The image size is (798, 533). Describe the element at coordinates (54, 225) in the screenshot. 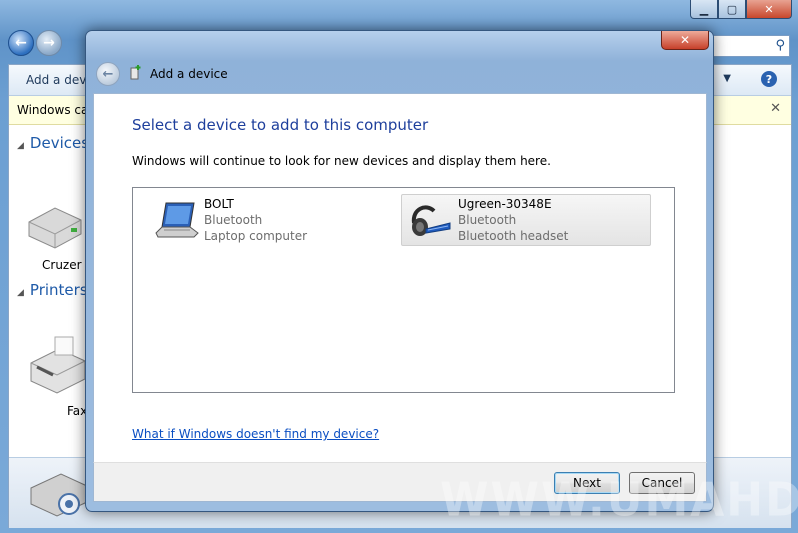

I see `usb-drive-icon` at that location.